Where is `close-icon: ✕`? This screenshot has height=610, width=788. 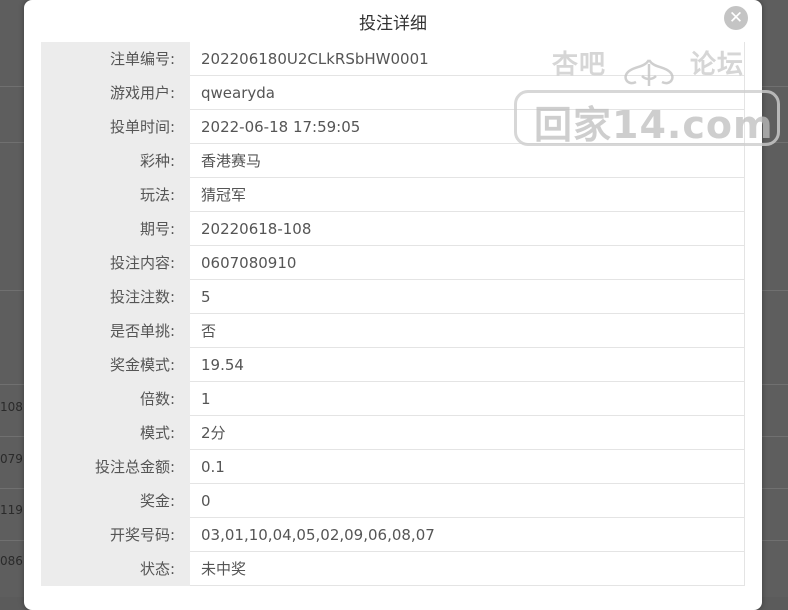
close-icon: ✕ is located at coordinates (736, 18).